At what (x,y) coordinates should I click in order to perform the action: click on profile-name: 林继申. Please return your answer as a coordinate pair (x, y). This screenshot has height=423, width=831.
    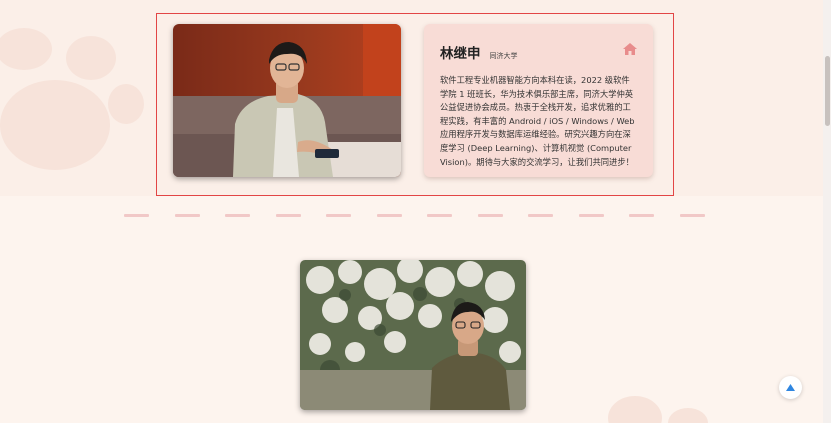
    Looking at the image, I should click on (460, 54).